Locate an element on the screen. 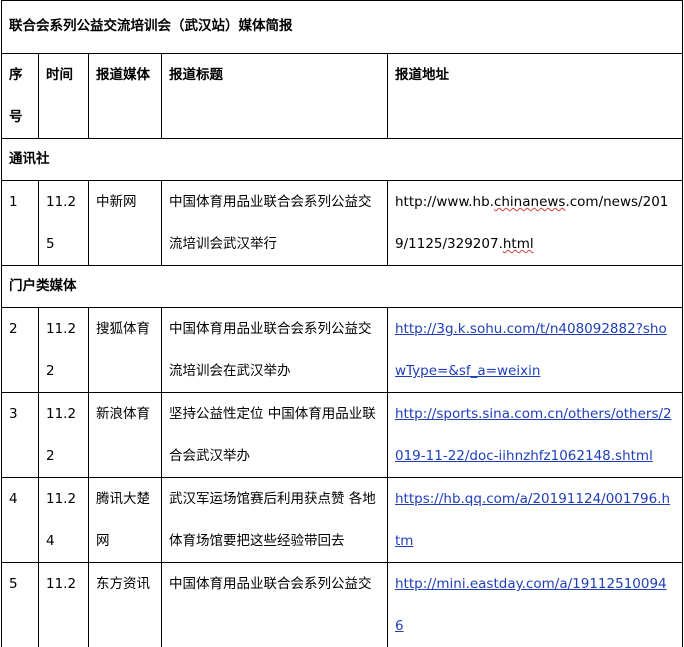  url-text-part: chinanews is located at coordinates (530, 202).